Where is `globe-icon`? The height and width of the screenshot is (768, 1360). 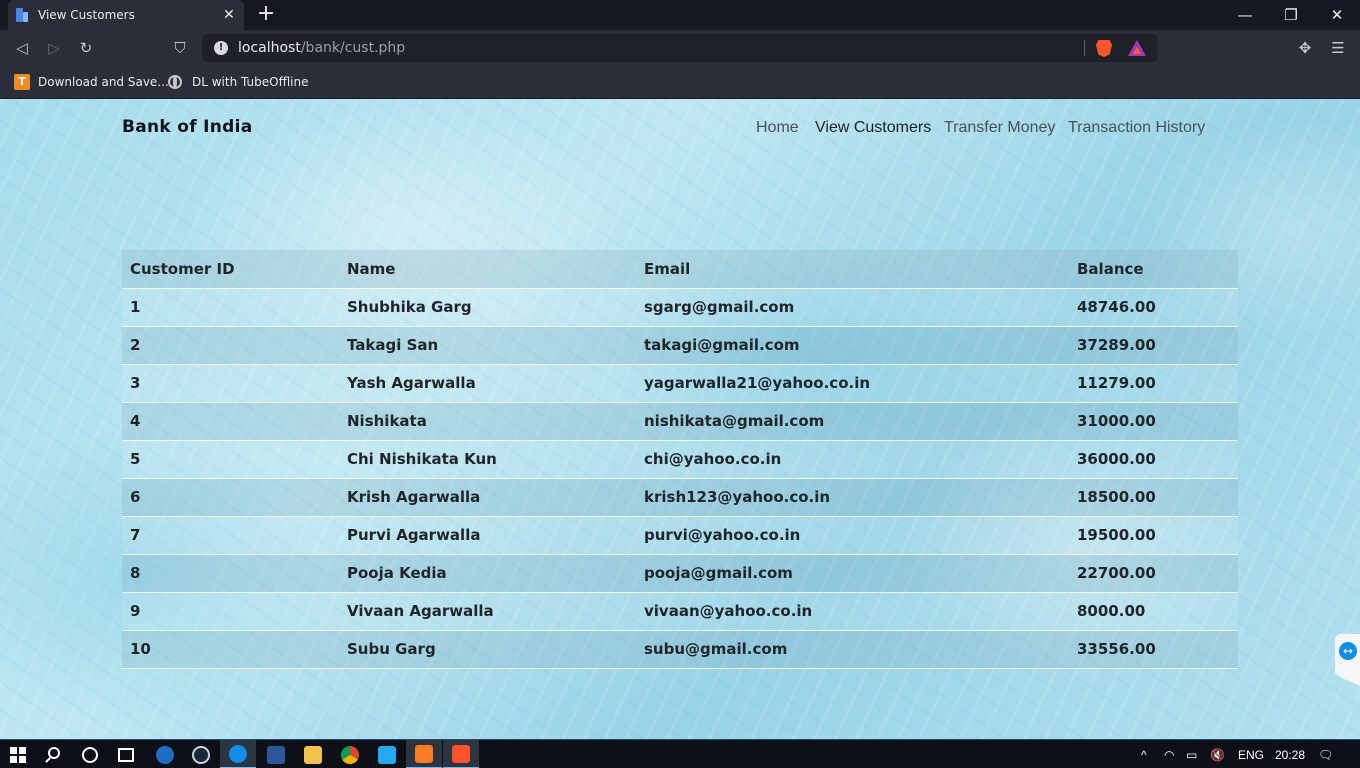
globe-icon is located at coordinates (175, 82).